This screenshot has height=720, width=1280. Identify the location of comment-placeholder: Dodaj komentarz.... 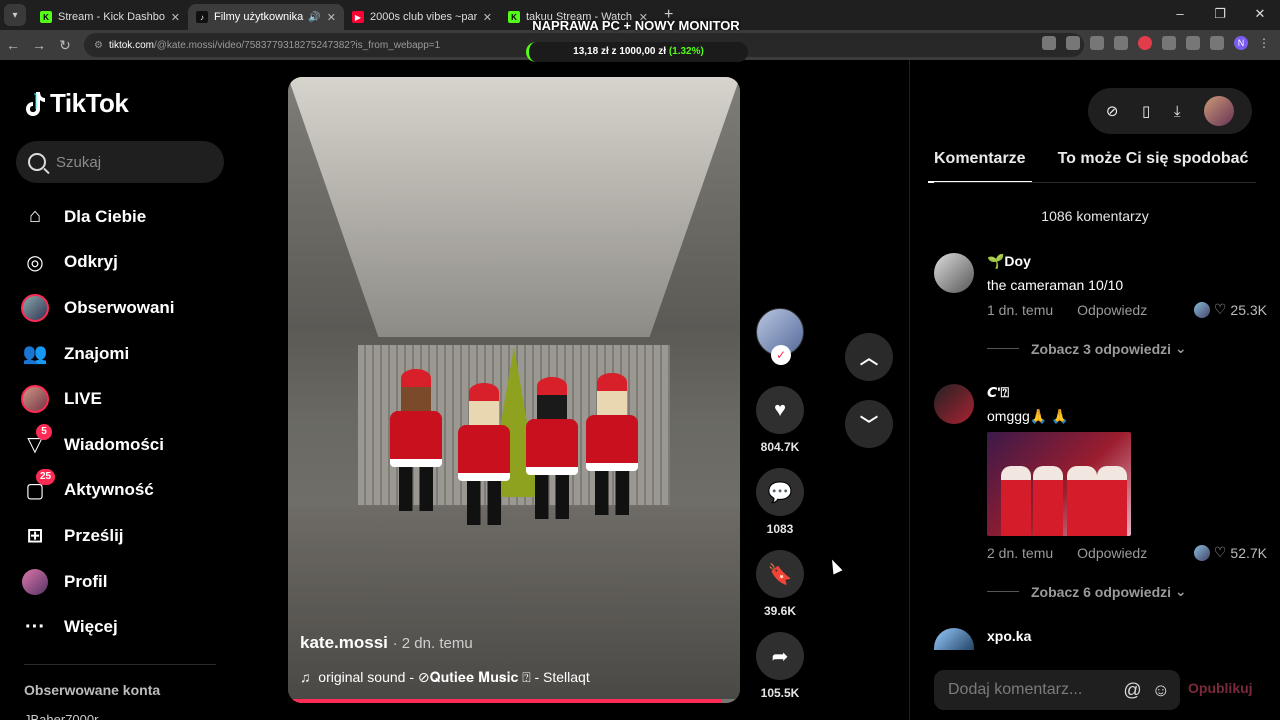
(1015, 689).